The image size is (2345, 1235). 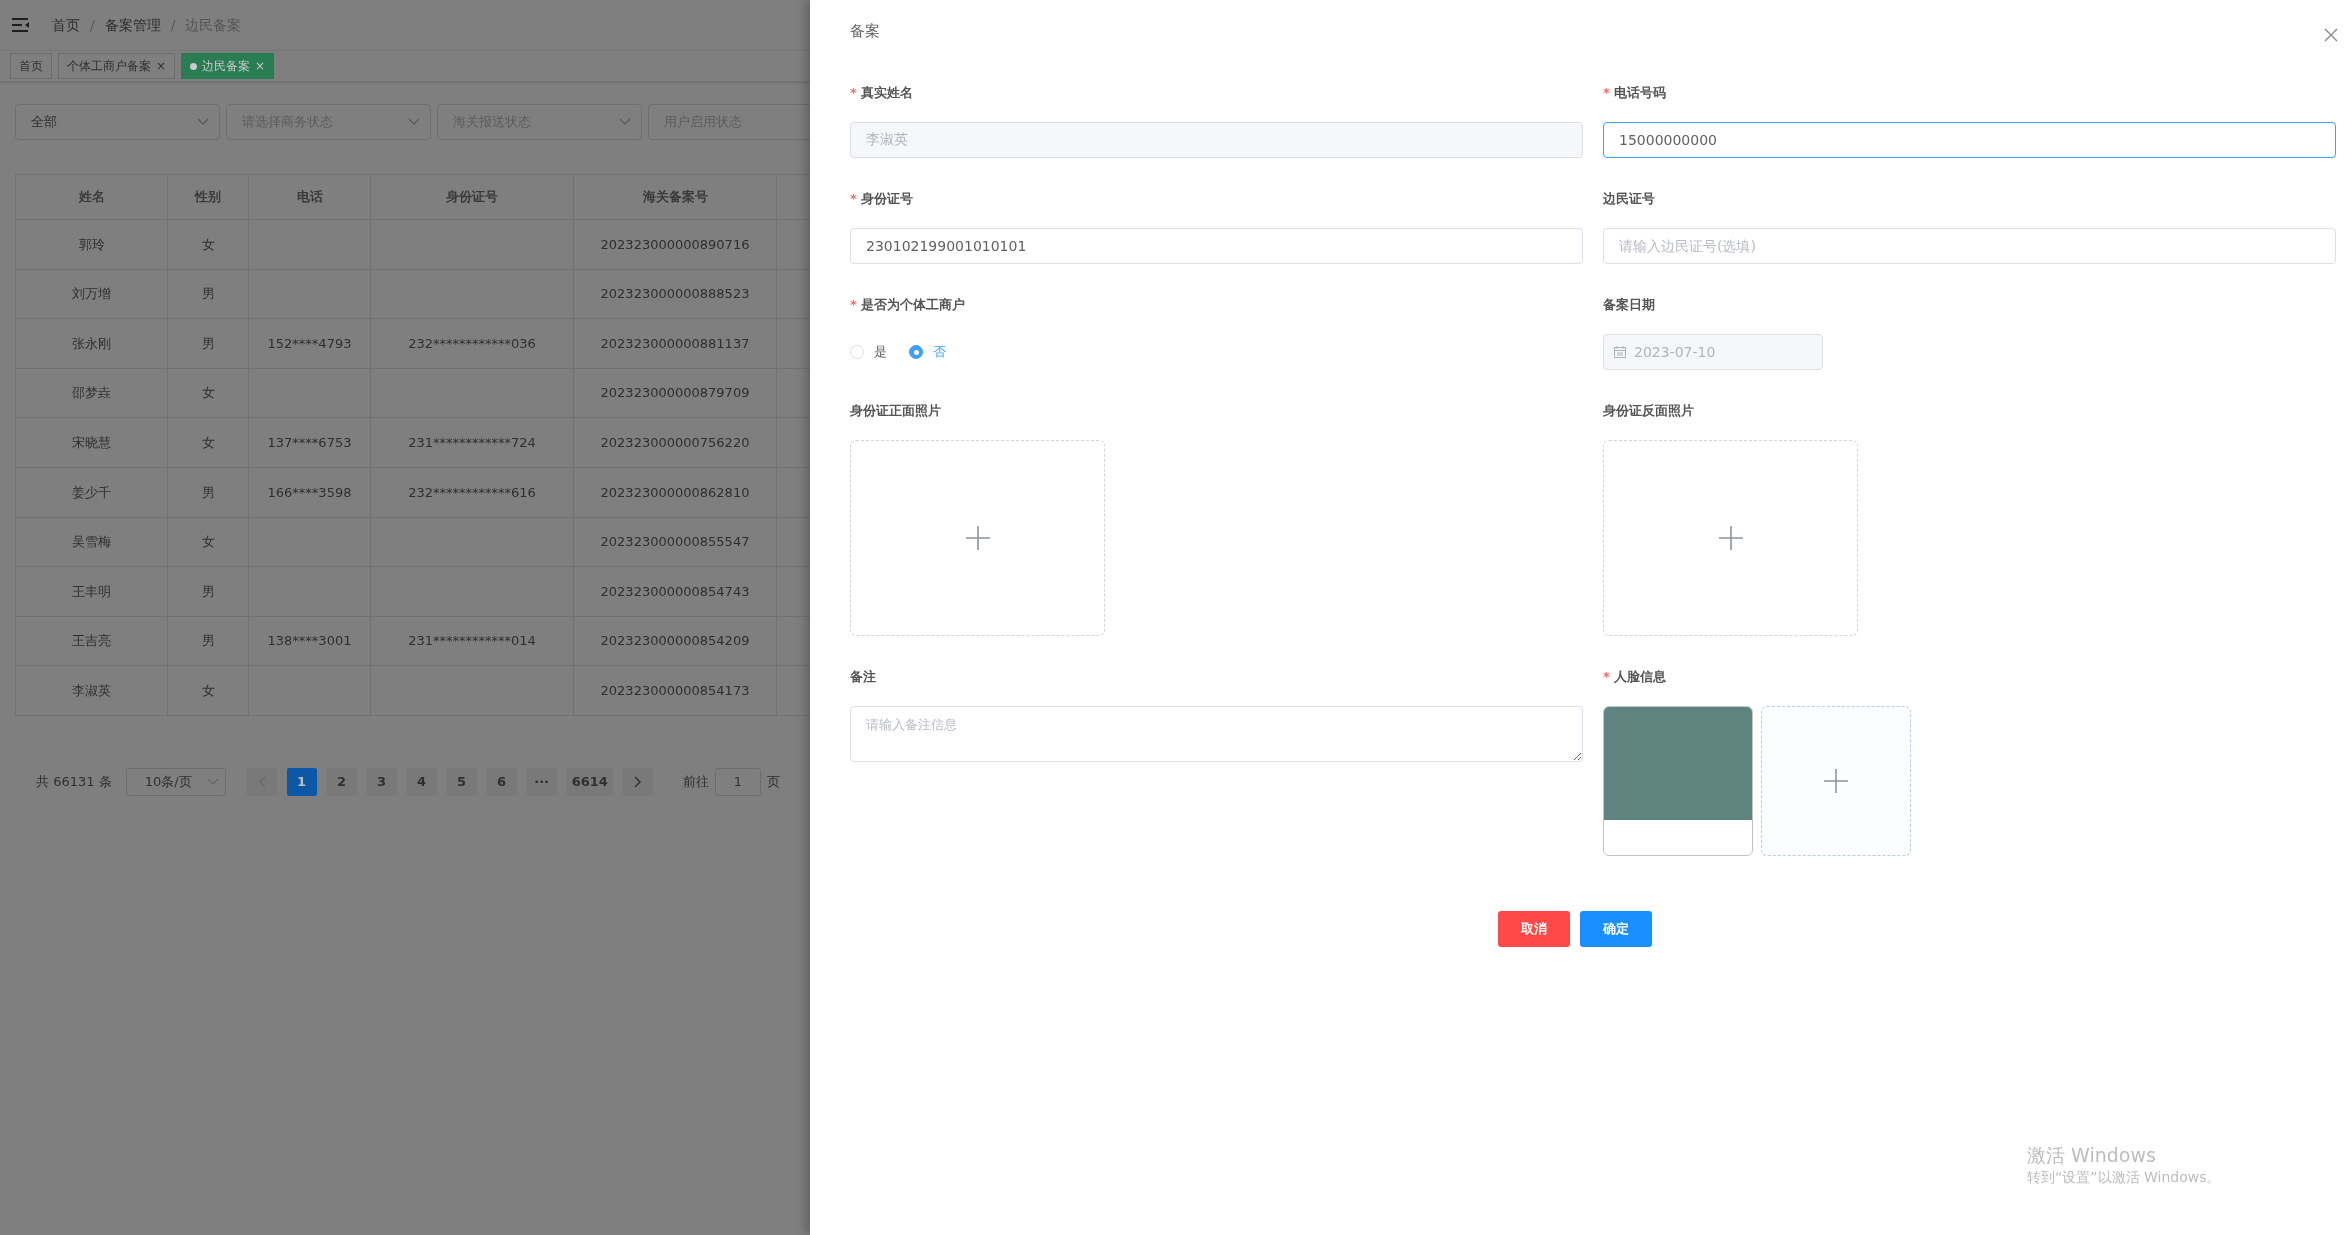 What do you see at coordinates (74, 782) in the screenshot?
I see `total-count: 共 66131 条` at bounding box center [74, 782].